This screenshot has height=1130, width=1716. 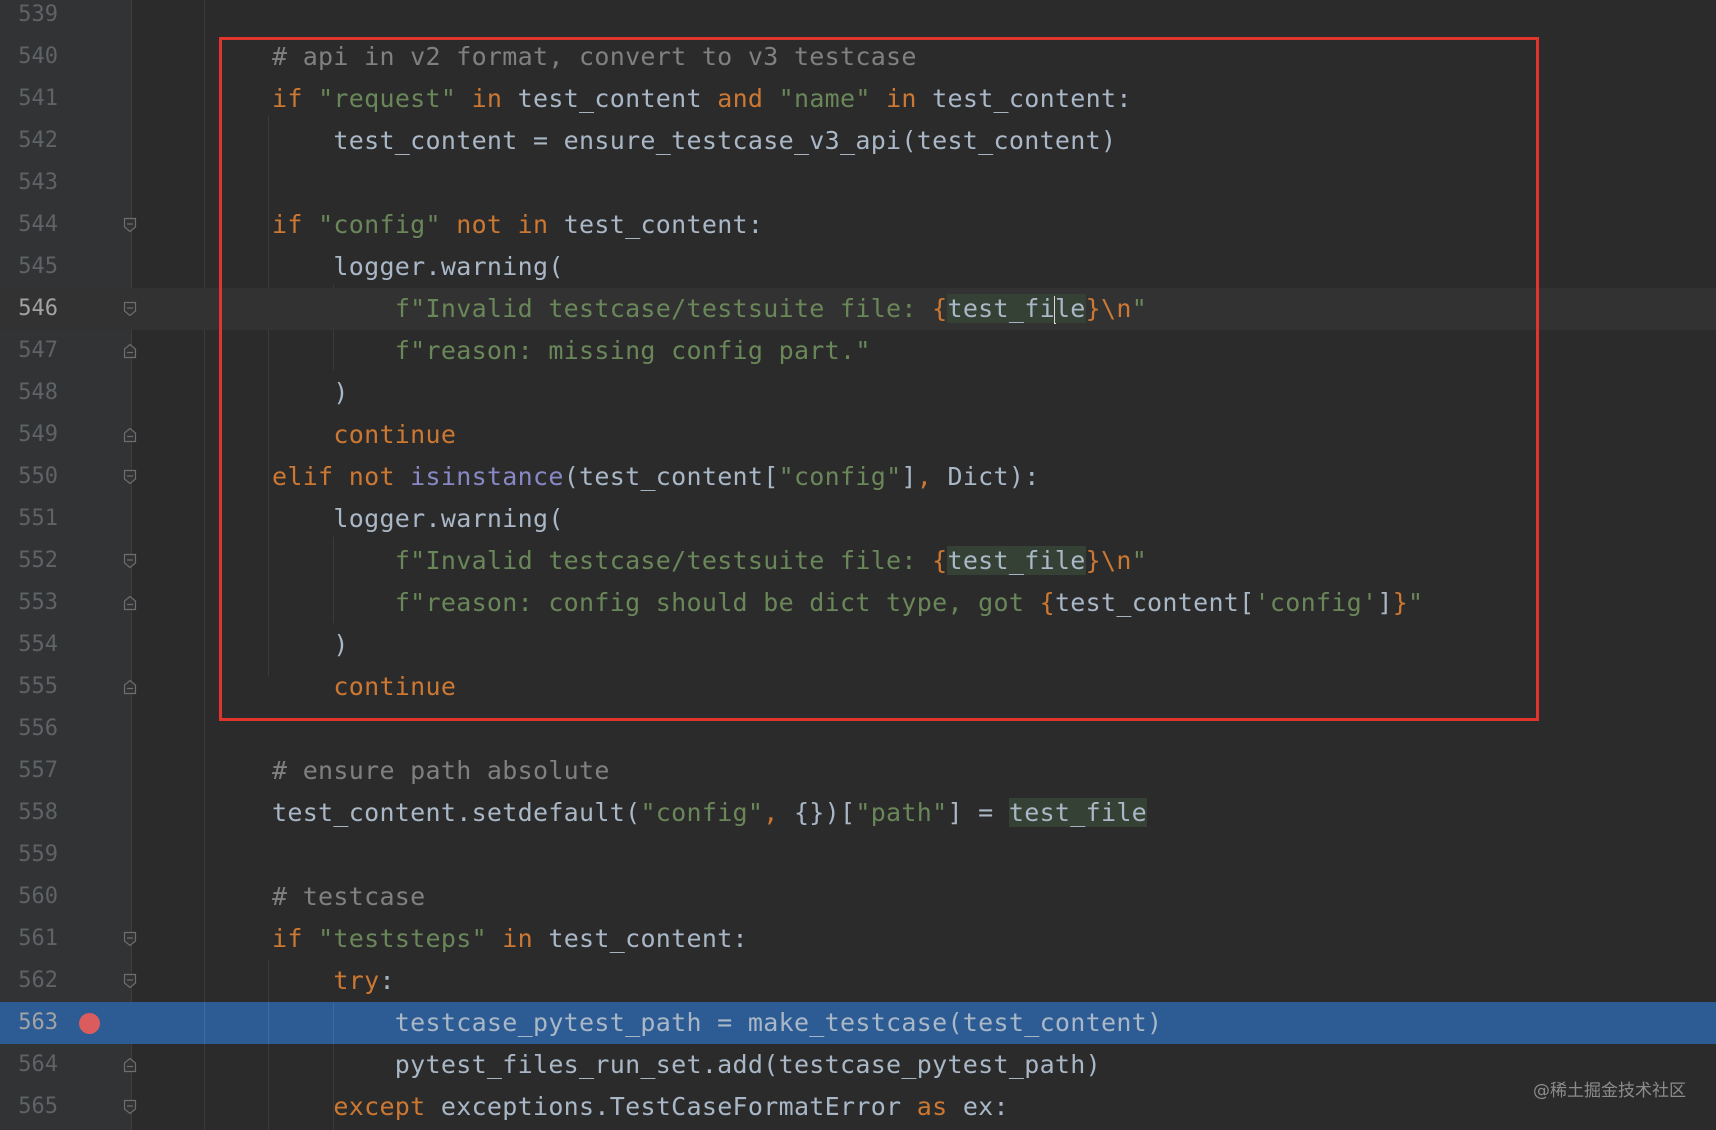 What do you see at coordinates (29, 57) in the screenshot?
I see `line-number: 540` at bounding box center [29, 57].